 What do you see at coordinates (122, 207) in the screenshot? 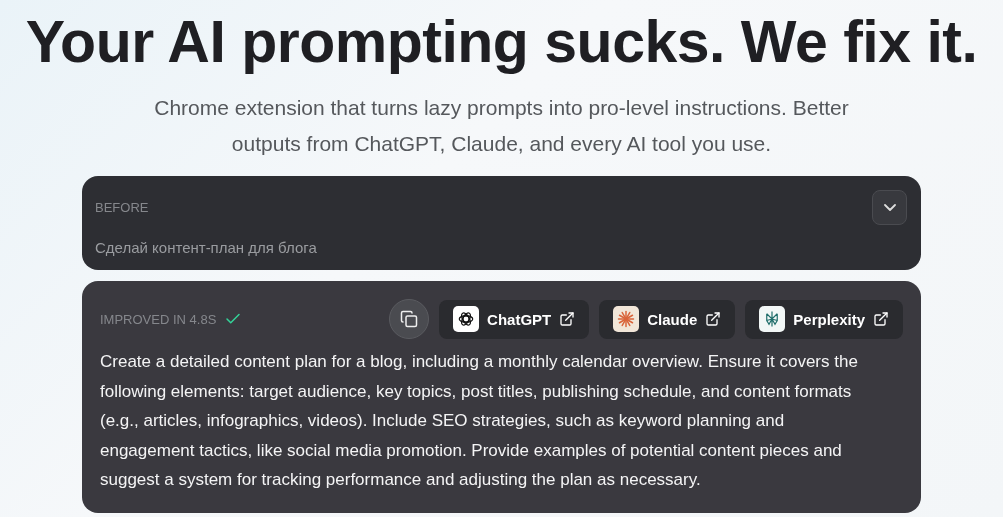
I see `before-label: BEFORE` at bounding box center [122, 207].